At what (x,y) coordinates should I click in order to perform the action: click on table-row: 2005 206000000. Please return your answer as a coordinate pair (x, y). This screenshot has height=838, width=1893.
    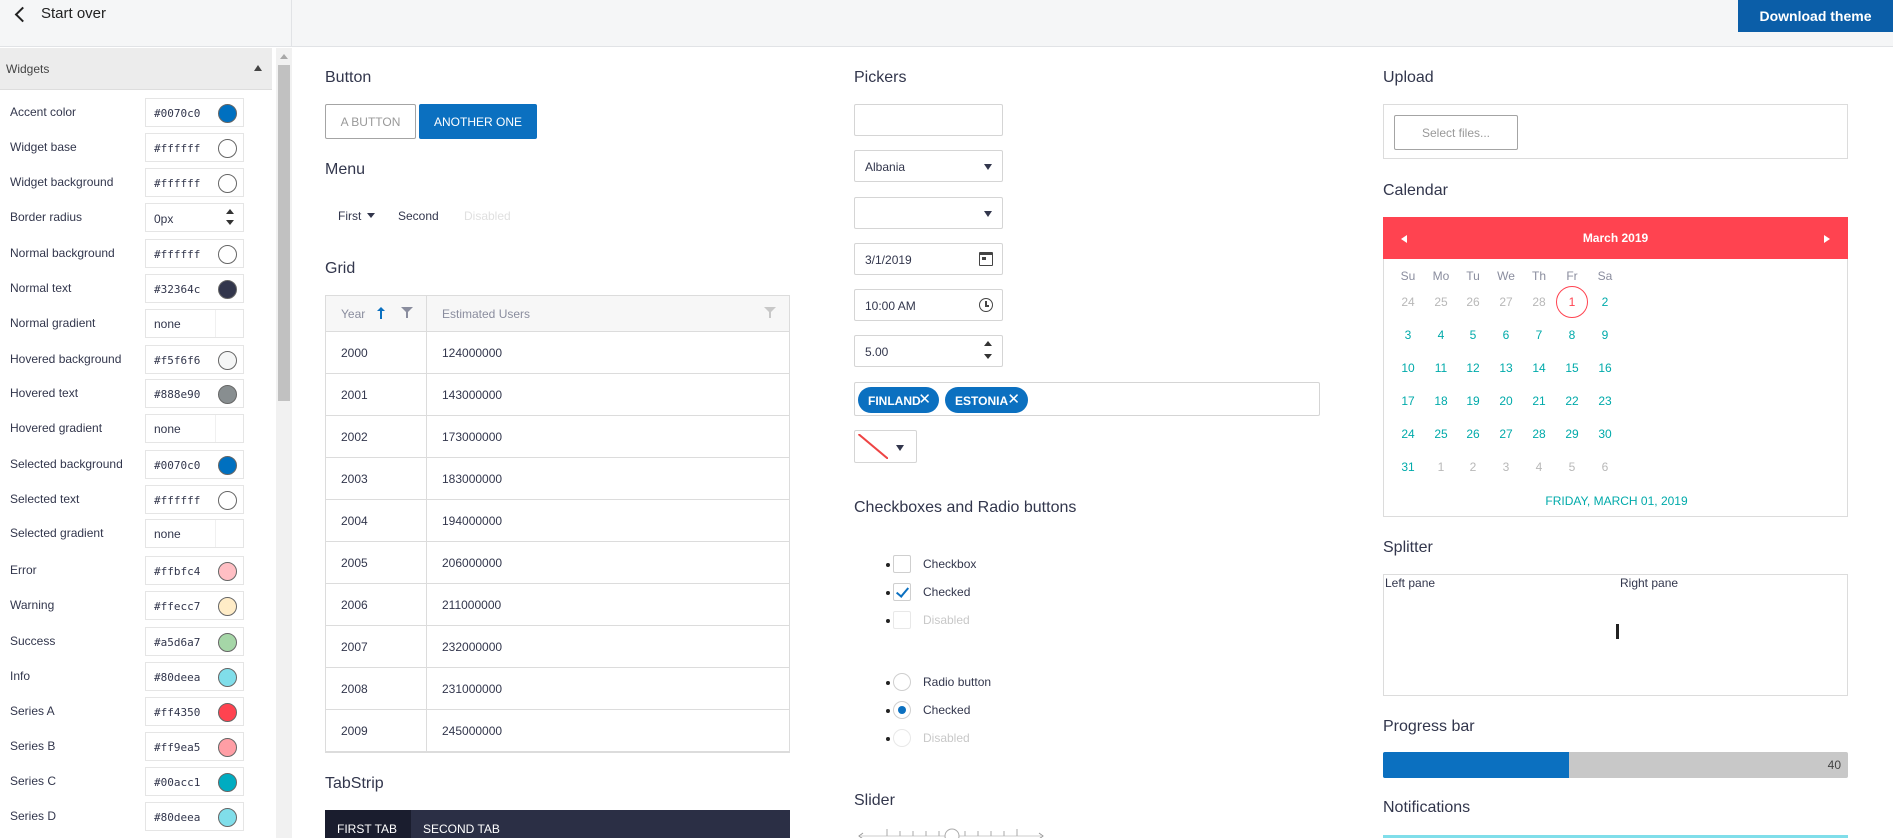
    Looking at the image, I should click on (557, 563).